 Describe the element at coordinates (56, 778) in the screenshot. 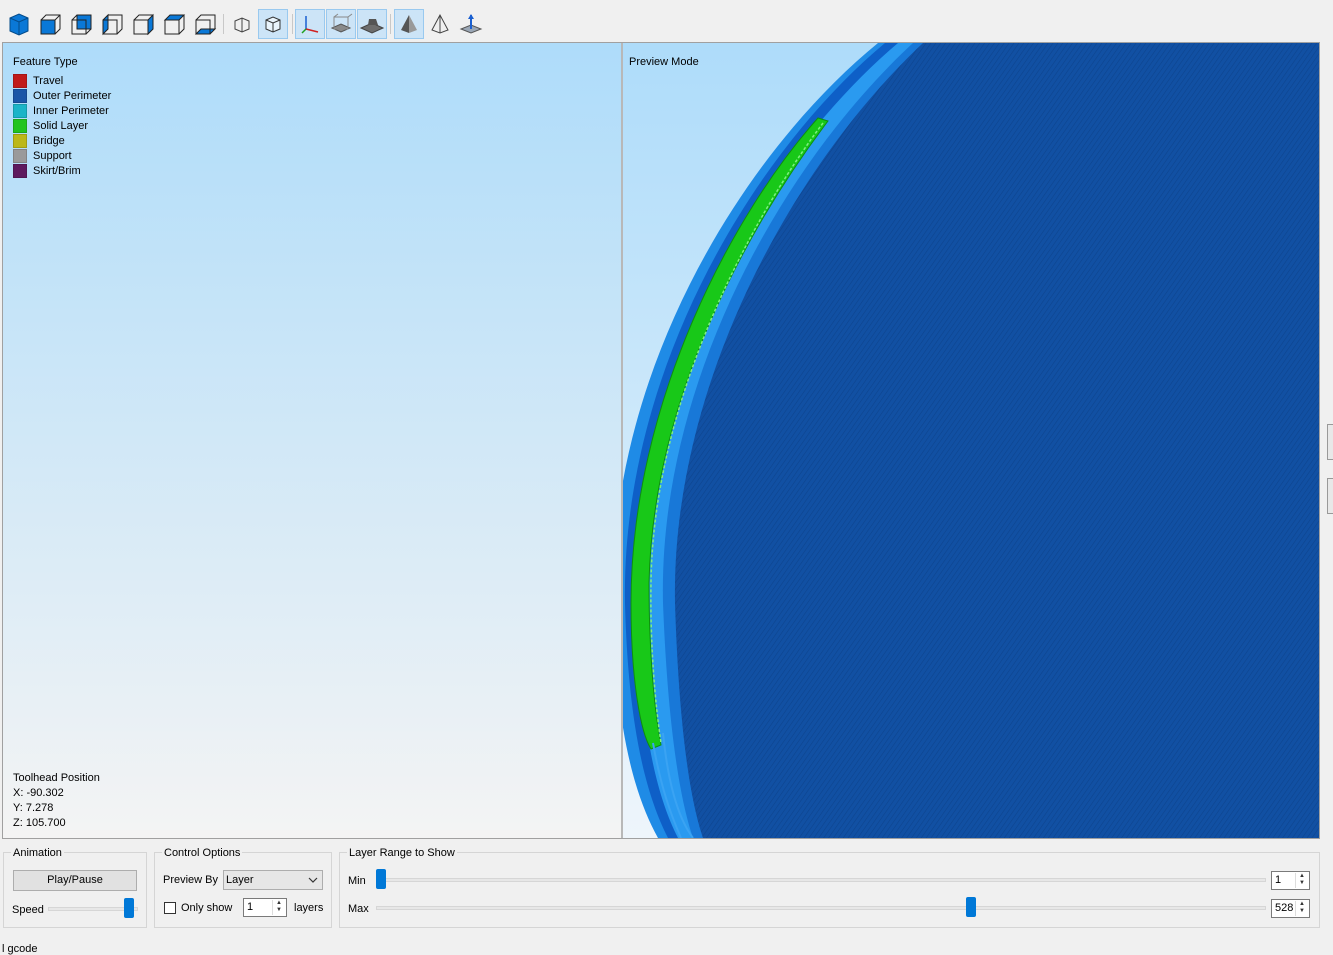

I see `toolhead-title: Toolhead Position` at that location.